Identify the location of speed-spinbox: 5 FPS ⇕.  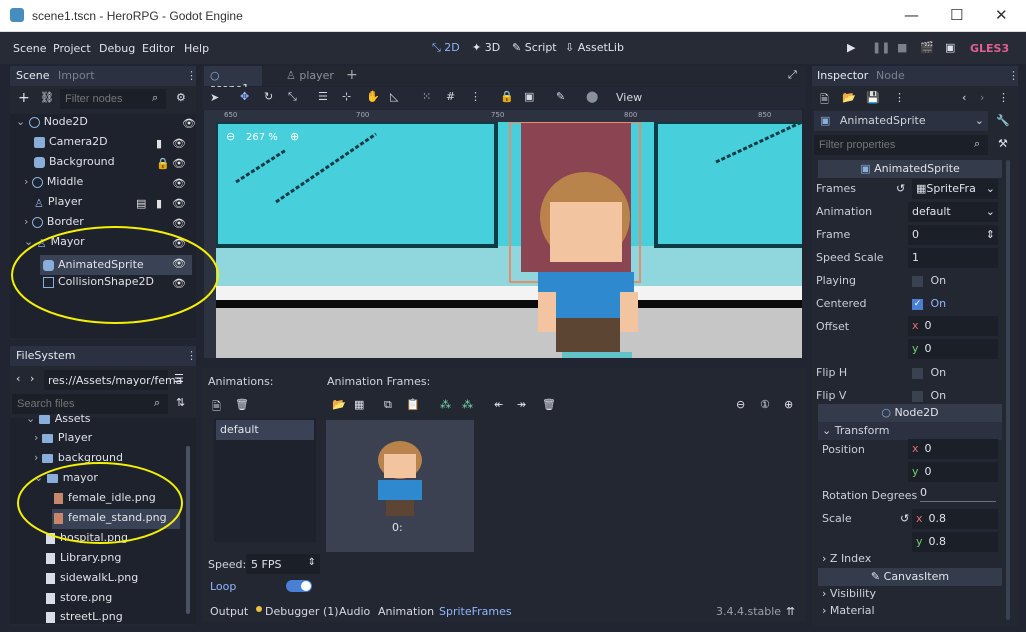
(283, 564).